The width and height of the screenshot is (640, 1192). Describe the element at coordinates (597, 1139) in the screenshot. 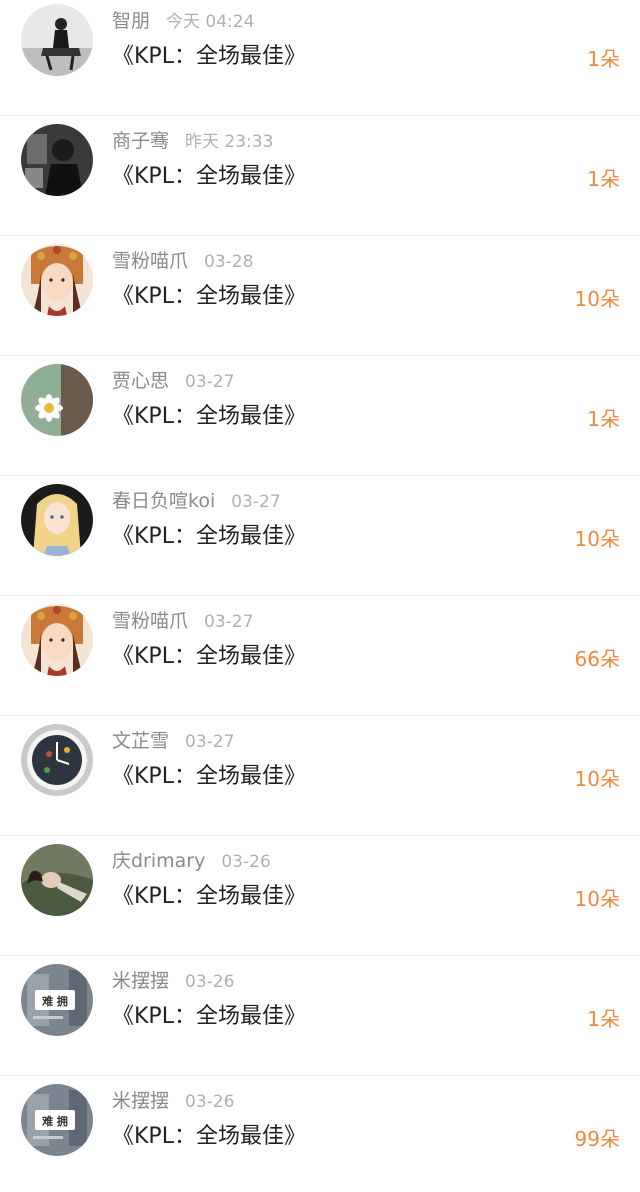

I see `flower-count: 99朵` at that location.